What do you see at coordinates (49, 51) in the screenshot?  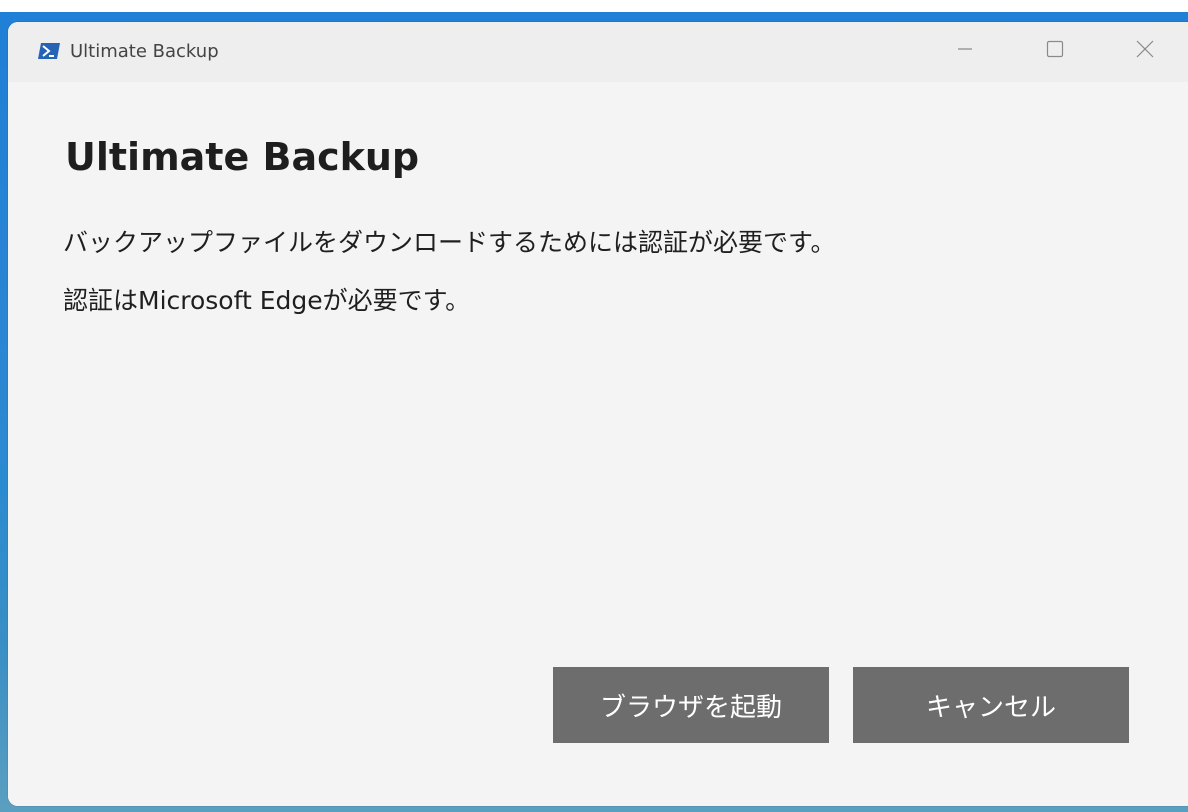 I see `powershell-icon` at bounding box center [49, 51].